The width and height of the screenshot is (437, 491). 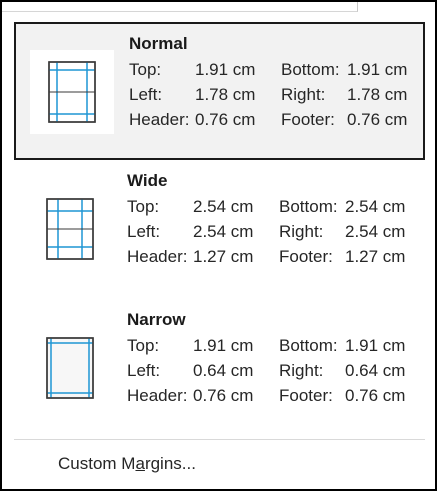 I want to click on top-value: 2.54 cm, so click(x=223, y=206).